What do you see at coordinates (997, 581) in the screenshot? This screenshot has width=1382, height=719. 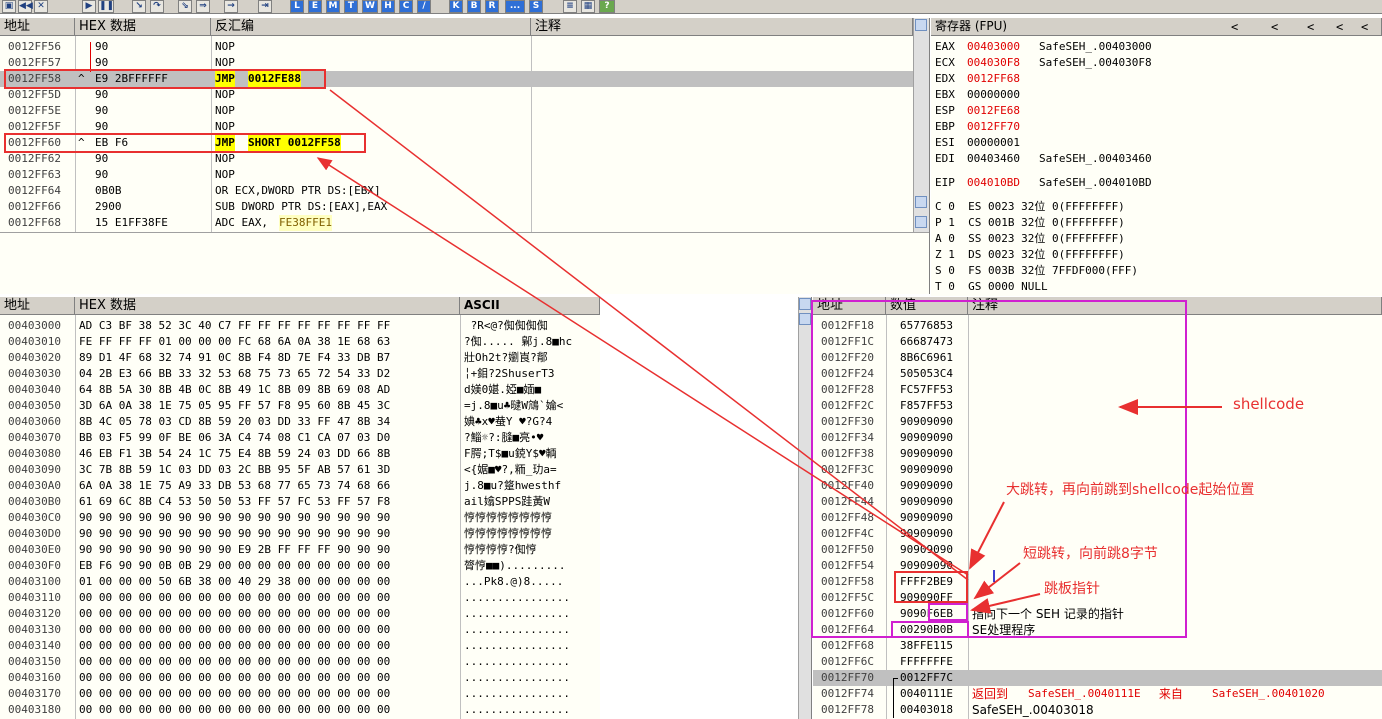 I see `short-jump-pointer-arrow` at bounding box center [997, 581].